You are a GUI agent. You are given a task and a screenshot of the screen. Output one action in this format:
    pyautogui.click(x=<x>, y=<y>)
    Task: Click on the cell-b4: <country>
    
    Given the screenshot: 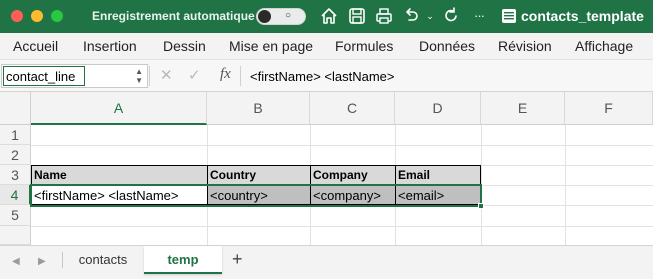 What is the action you would take?
    pyautogui.click(x=259, y=195)
    